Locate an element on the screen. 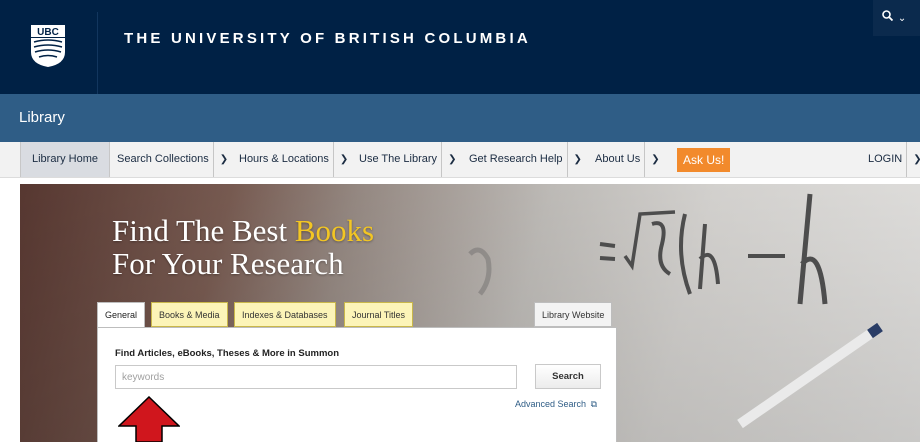  nav-about-us: About Us ❯ is located at coordinates (627, 159).